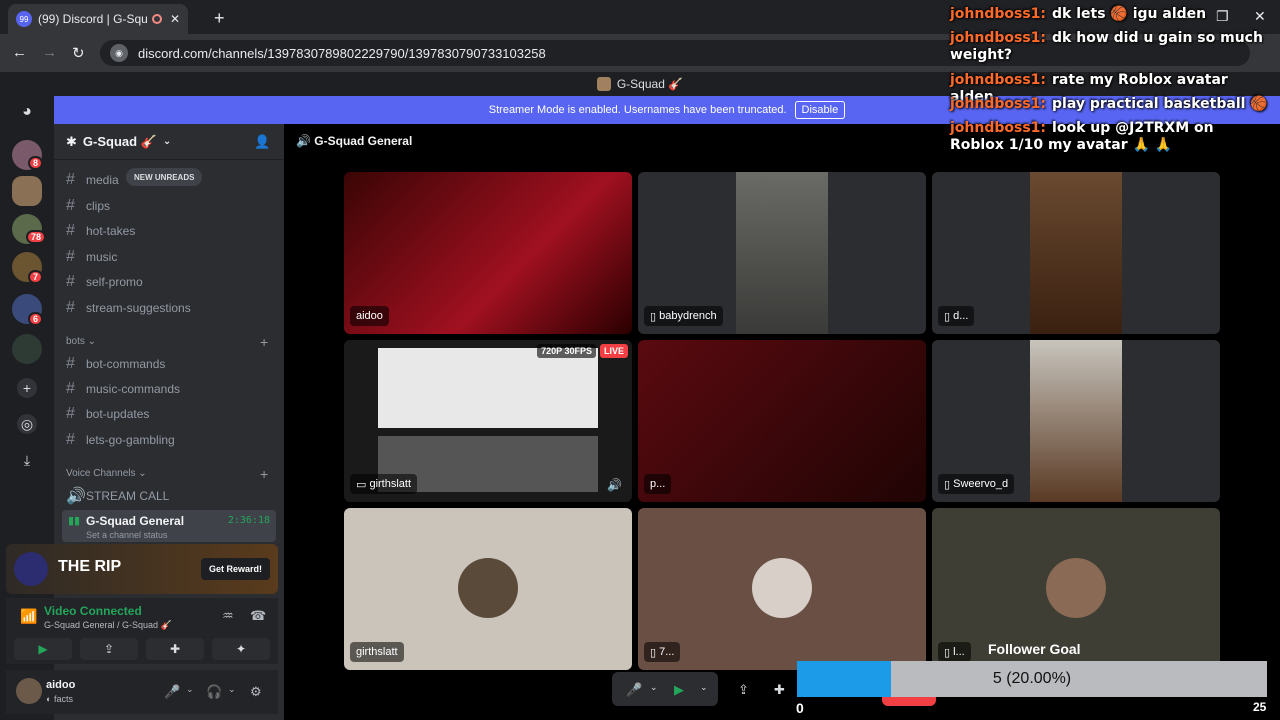 Image resolution: width=1280 pixels, height=720 pixels. What do you see at coordinates (1260, 707) in the screenshot?
I see `follower-goal-max: 25` at bounding box center [1260, 707].